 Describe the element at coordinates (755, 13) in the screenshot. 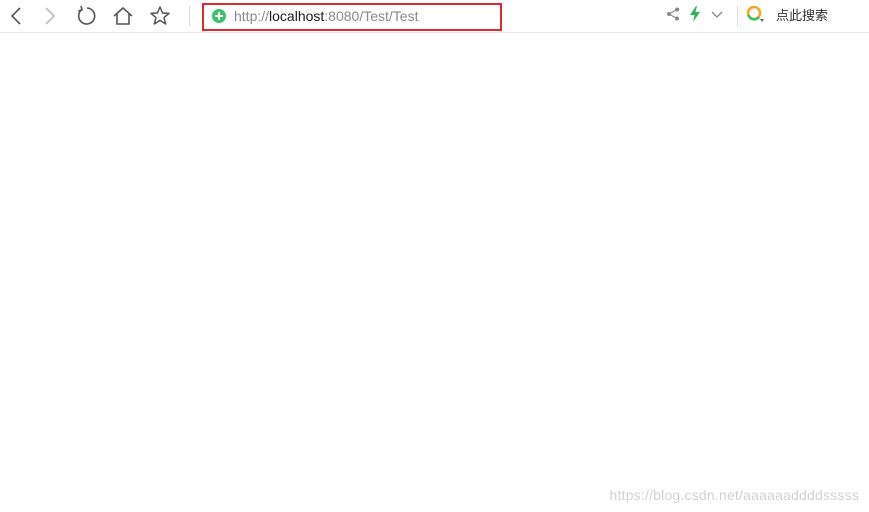

I see `search-engine-logo-icon` at that location.